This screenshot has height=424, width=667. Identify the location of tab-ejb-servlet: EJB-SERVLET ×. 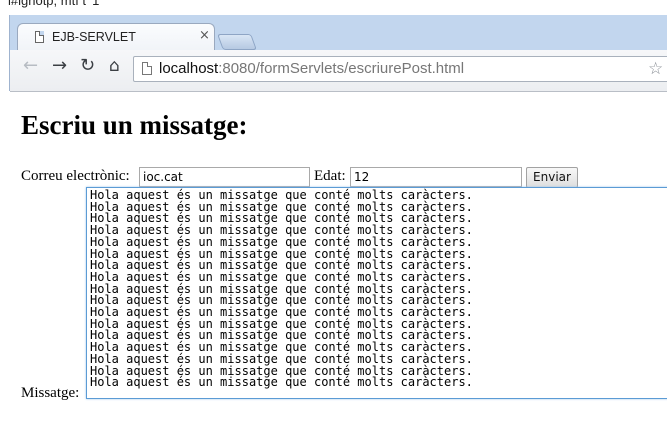
(116, 36).